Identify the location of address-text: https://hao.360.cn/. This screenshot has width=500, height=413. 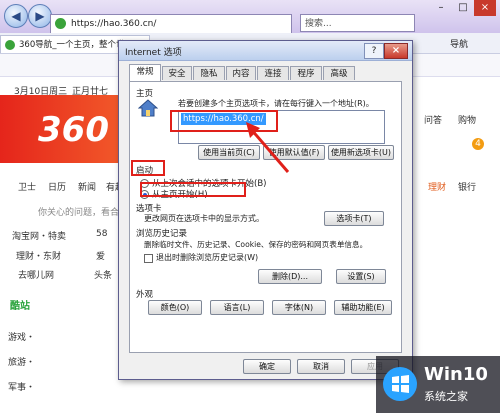
(114, 24).